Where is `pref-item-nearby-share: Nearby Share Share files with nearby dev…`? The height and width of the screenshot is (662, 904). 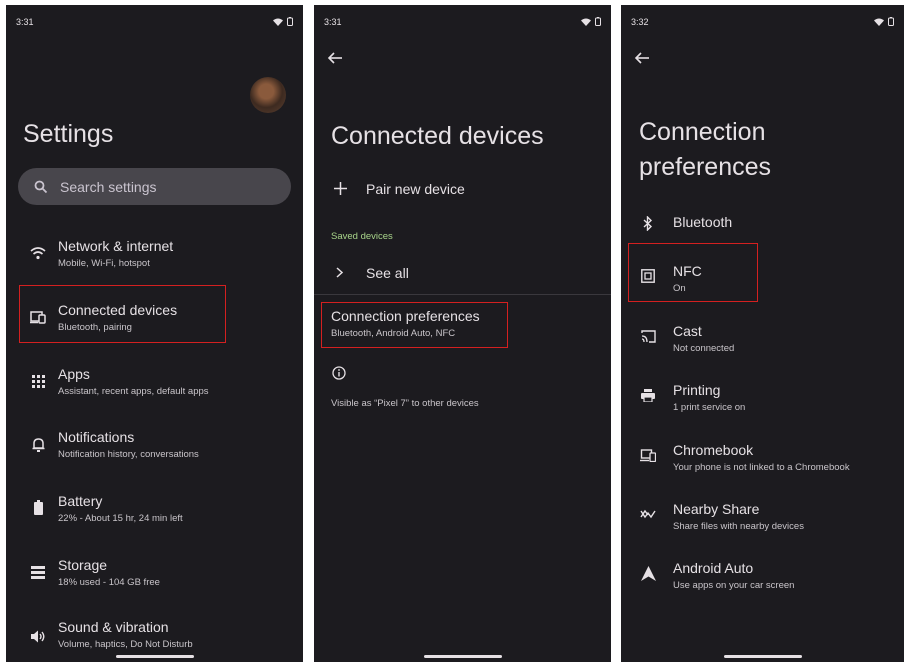
pref-item-nearby-share: Nearby Share Share files with nearby dev… is located at coordinates (762, 515).